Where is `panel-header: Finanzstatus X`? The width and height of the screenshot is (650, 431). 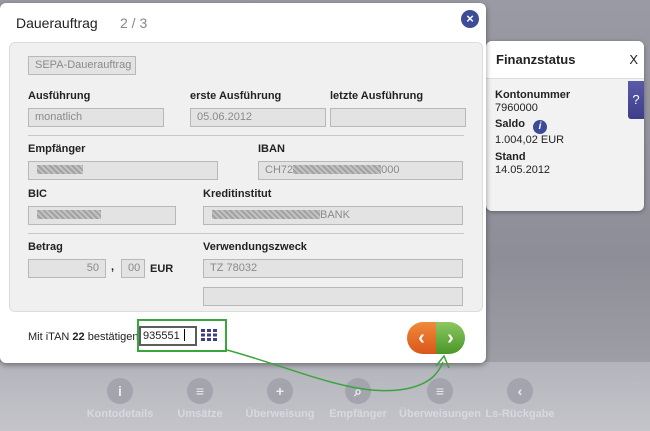
panel-header: Finanzstatus X is located at coordinates (565, 60).